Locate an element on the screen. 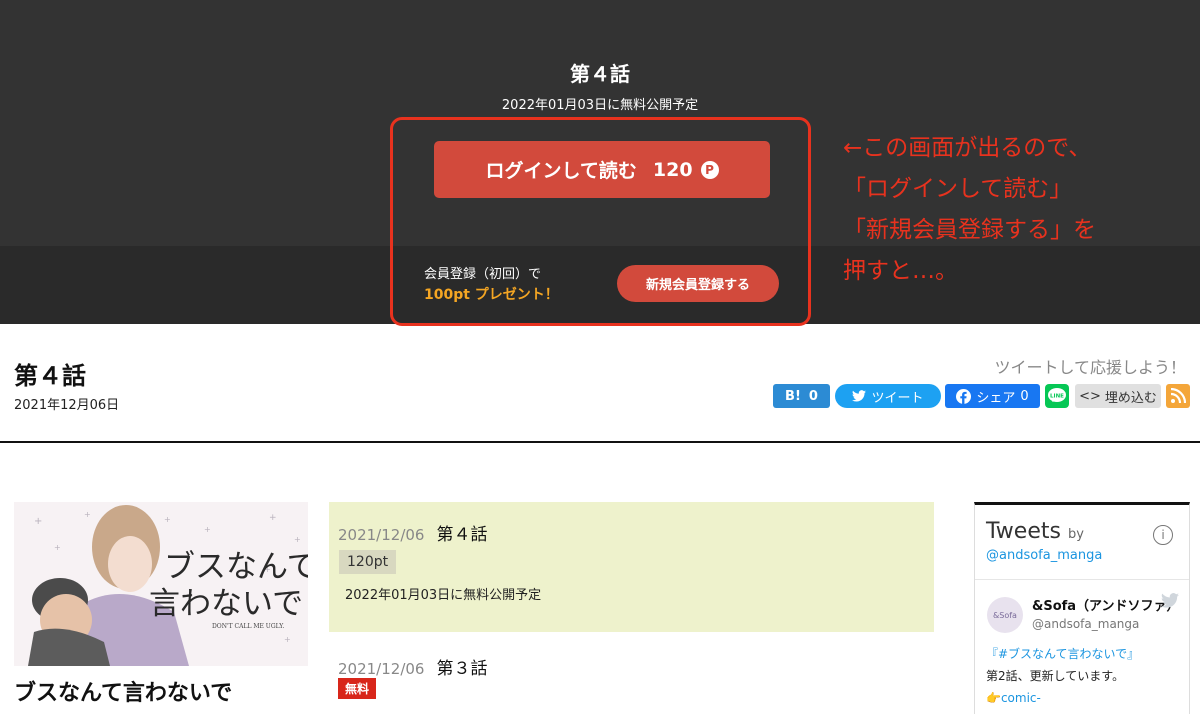 The image size is (1200, 714). episode-row: 2021/12/06 第４話 is located at coordinates (412, 532).